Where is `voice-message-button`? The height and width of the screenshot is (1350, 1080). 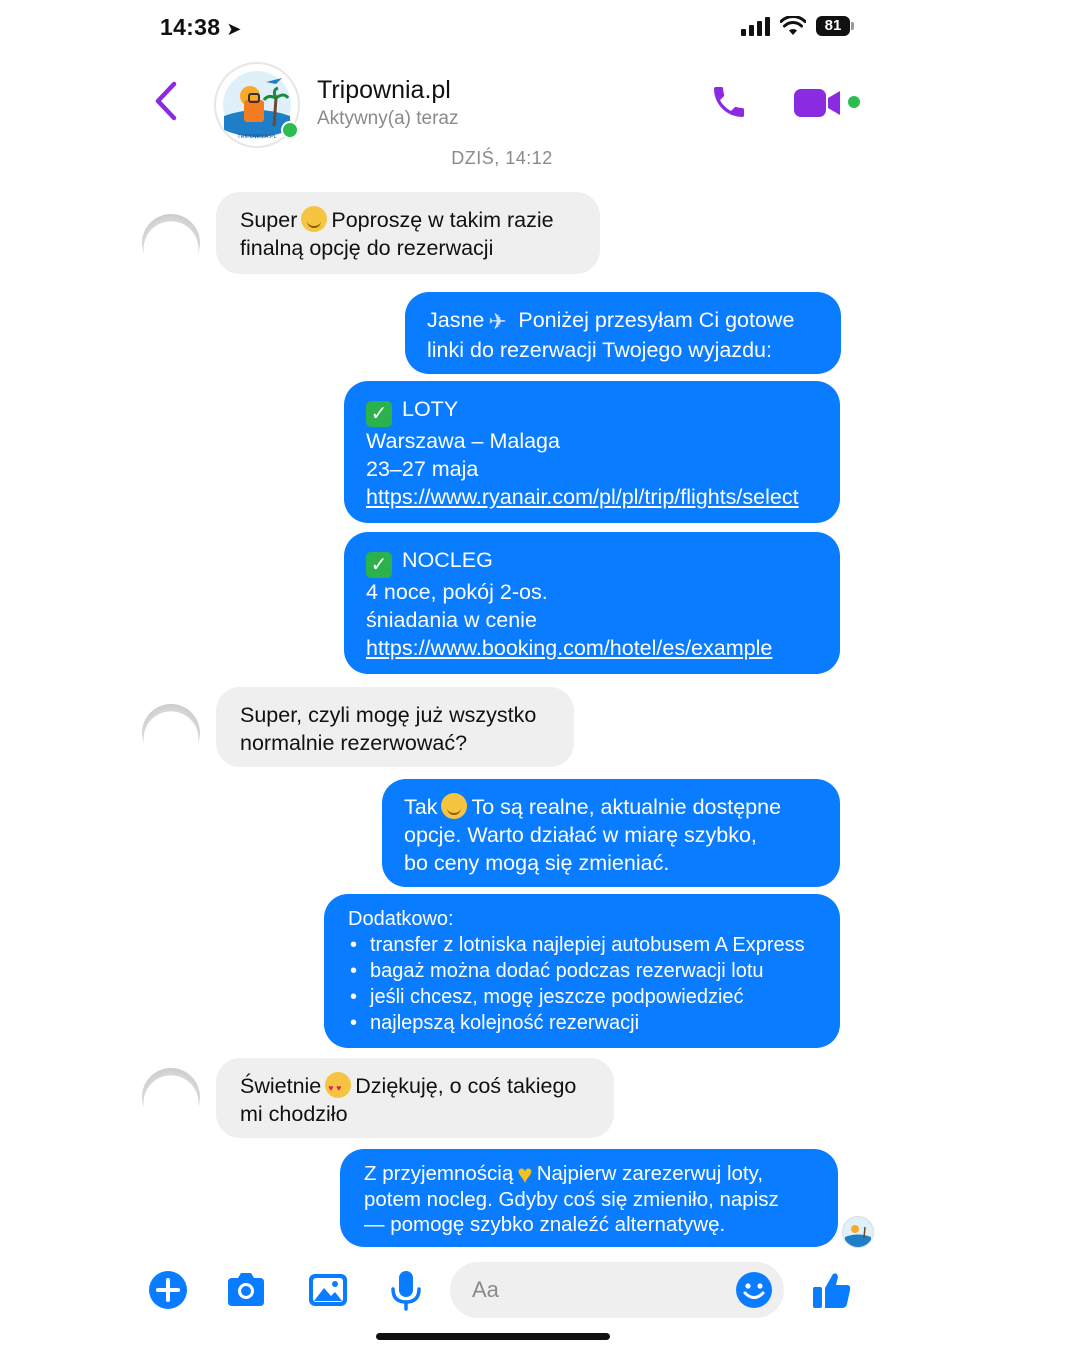
voice-message-button is located at coordinates (406, 1290).